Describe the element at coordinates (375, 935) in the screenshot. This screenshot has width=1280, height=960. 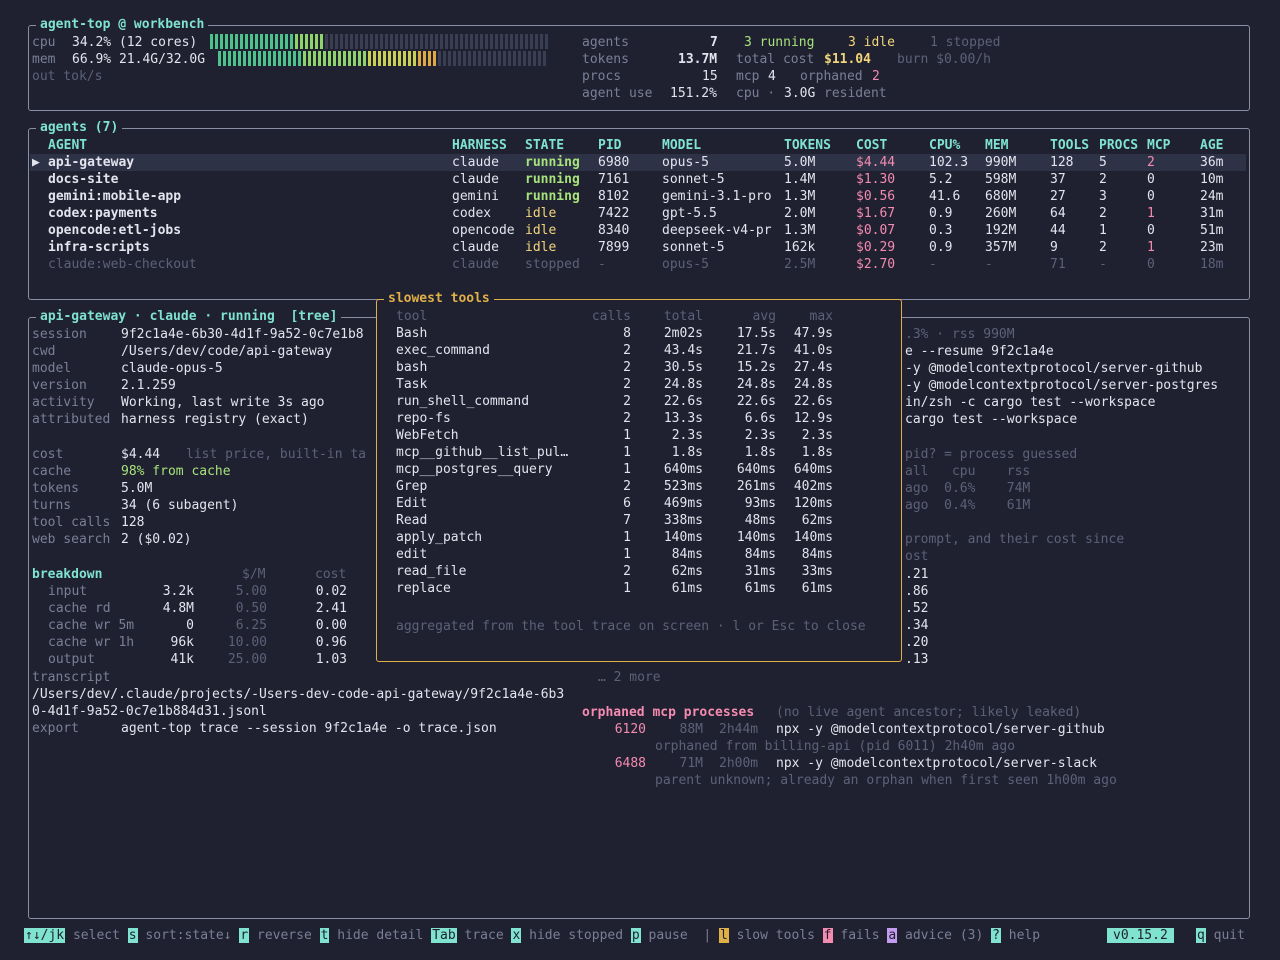
I see `keybind-hide: t hide detail` at that location.